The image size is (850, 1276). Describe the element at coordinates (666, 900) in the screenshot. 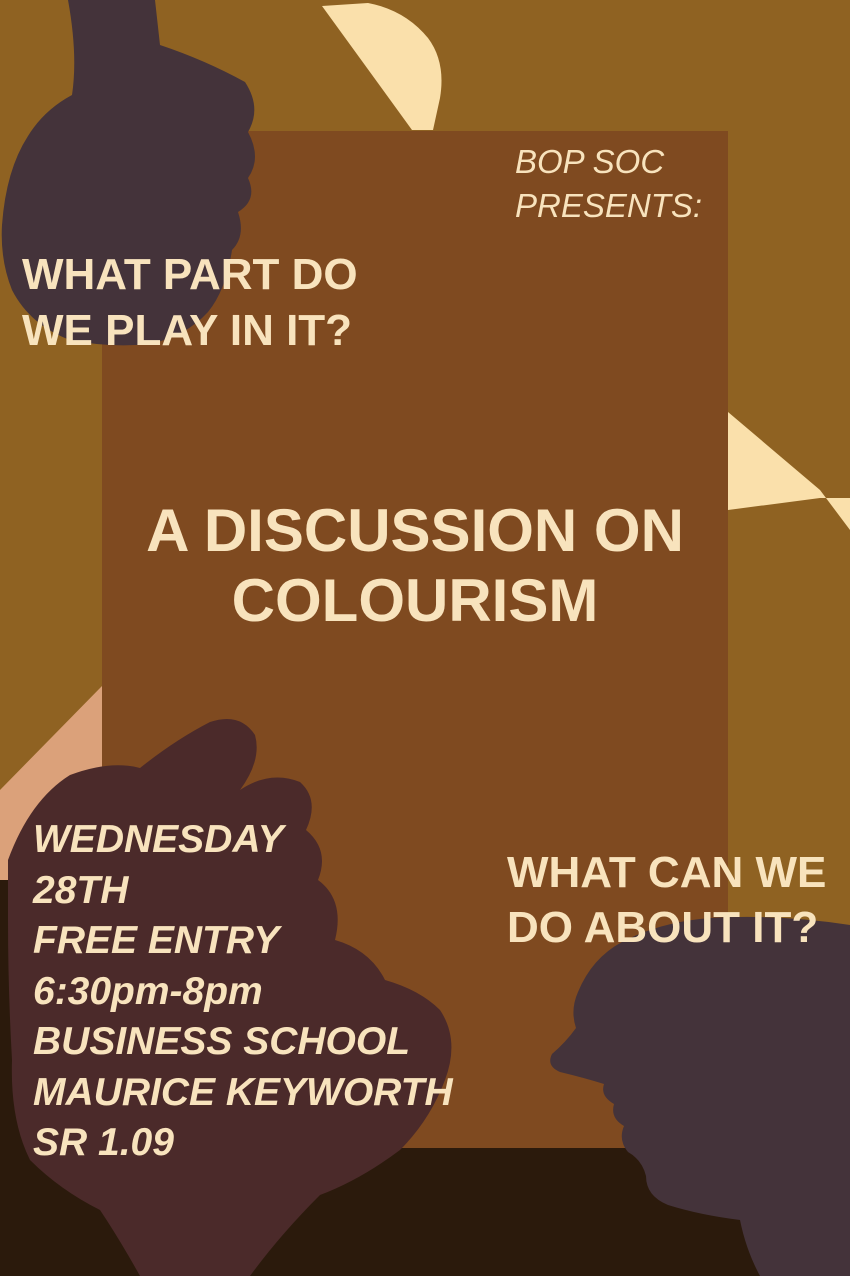

I see `question-bottom: WHAT CAN WE DO ABOUT IT?` at that location.